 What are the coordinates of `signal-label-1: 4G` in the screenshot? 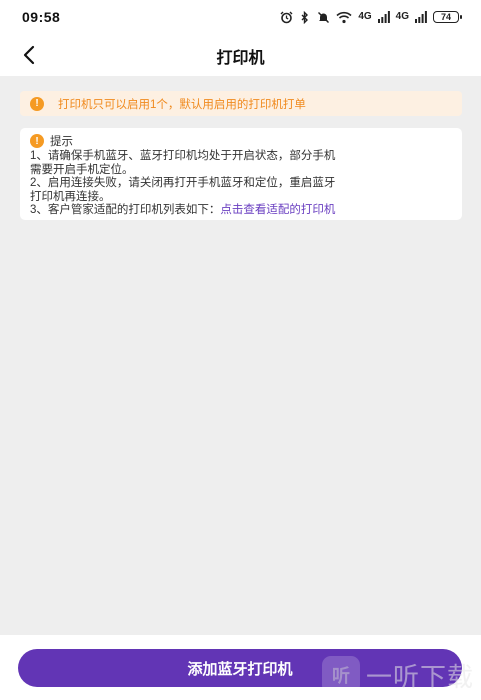 It's located at (365, 16).